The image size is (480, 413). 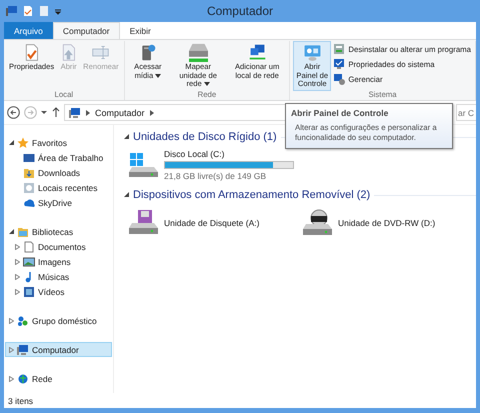 I want to click on section-title: Unidades de Disco Rígido (1), so click(x=205, y=137).